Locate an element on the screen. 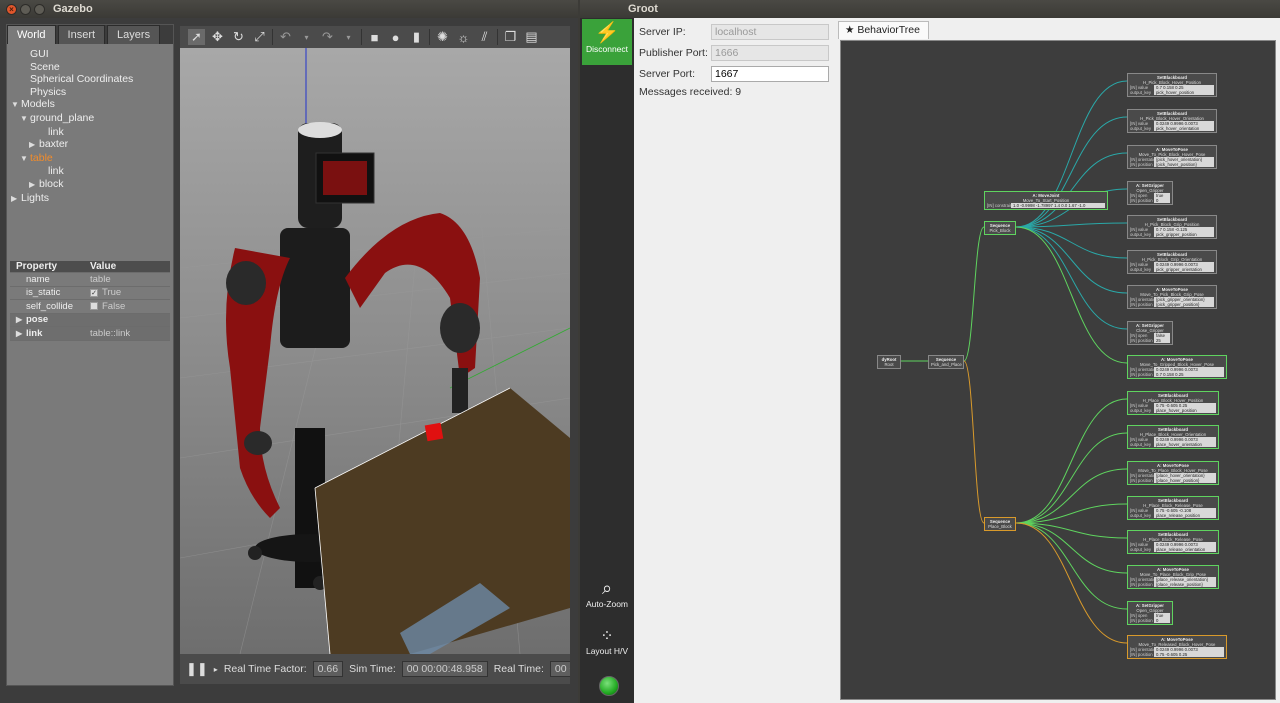 This screenshot has height=703, width=1280. tree-item: ▶ baxter is located at coordinates (90, 145).